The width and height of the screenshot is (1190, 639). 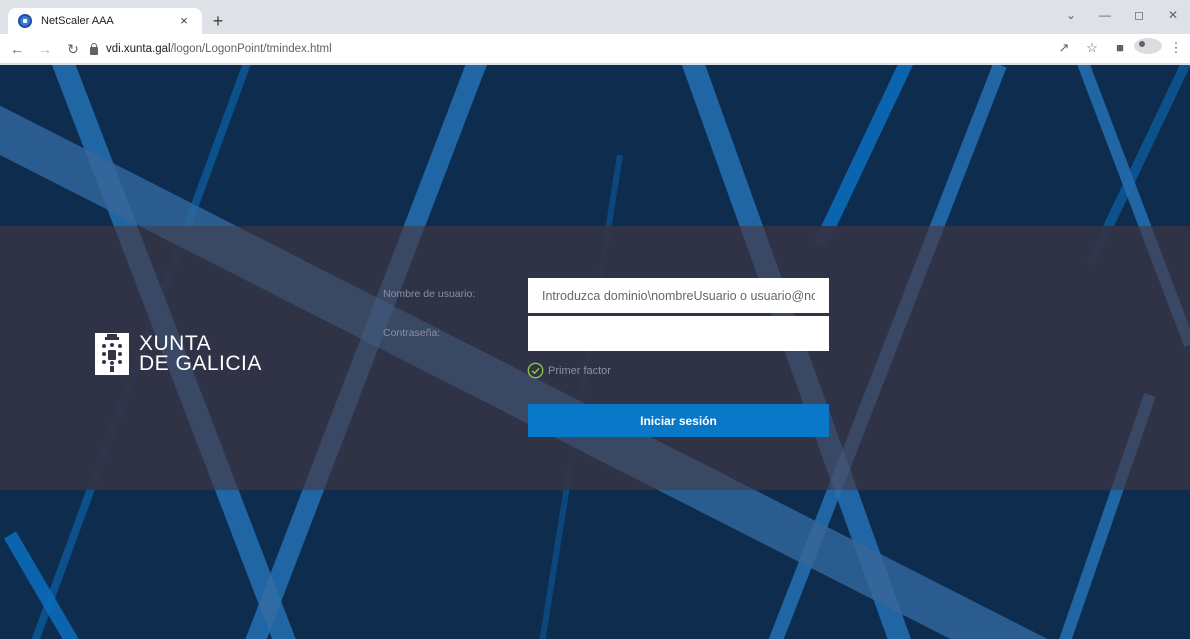 What do you see at coordinates (73, 49) in the screenshot?
I see `reload-icon: ↻` at bounding box center [73, 49].